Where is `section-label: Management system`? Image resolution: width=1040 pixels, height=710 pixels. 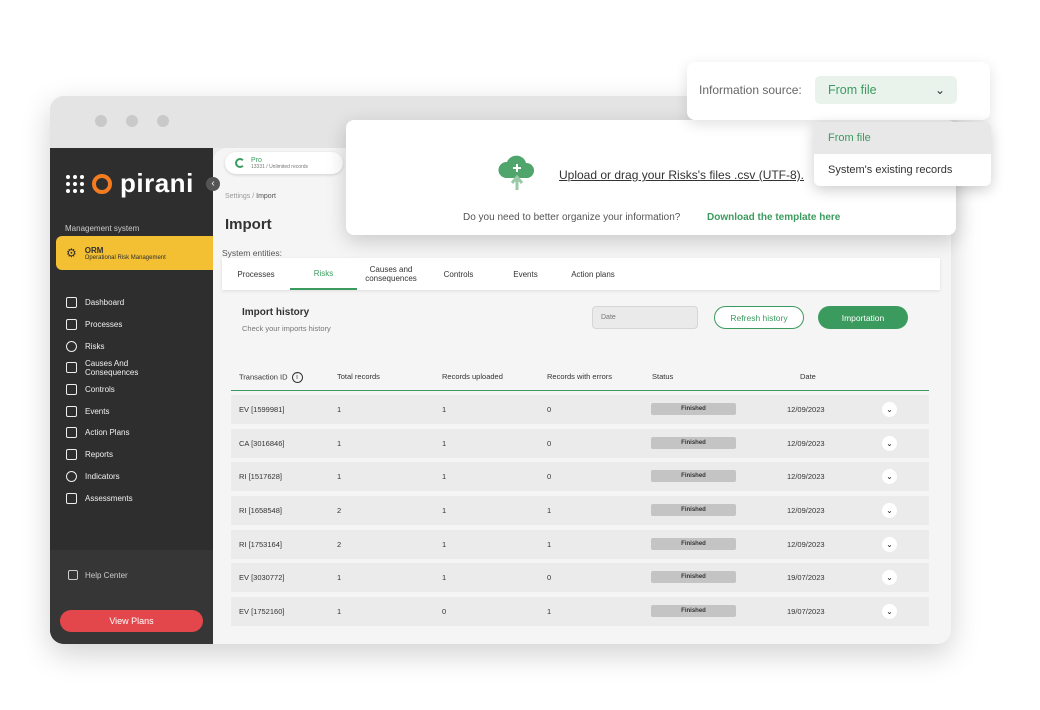 section-label: Management system is located at coordinates (102, 228).